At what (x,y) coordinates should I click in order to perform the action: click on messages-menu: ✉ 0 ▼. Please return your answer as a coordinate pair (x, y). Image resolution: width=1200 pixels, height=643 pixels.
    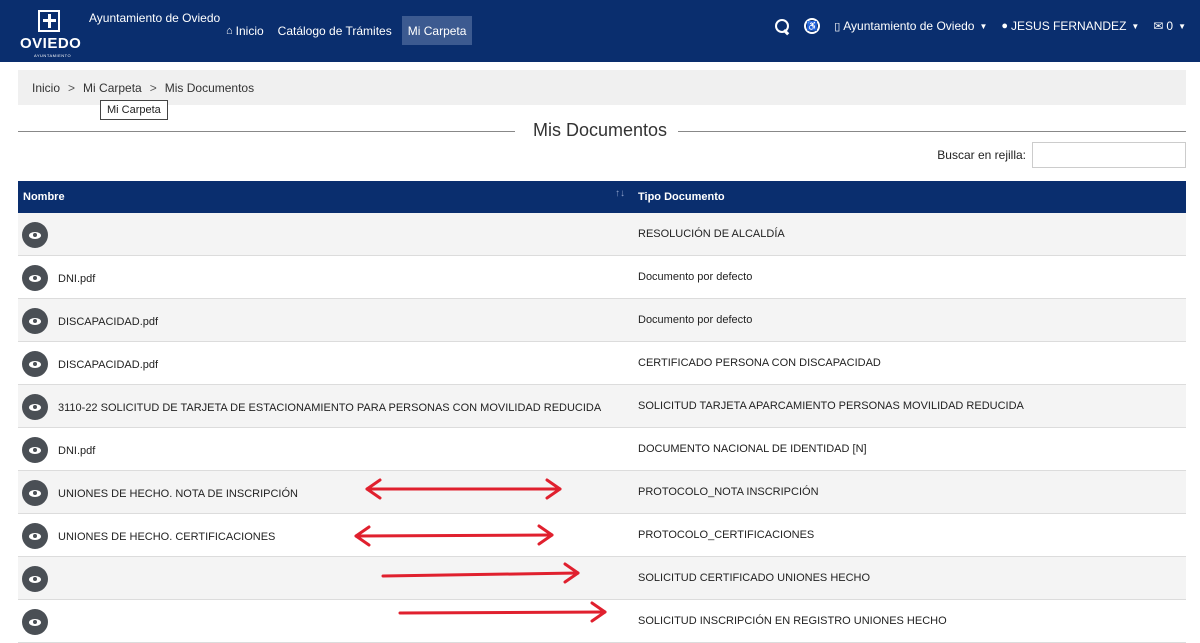
    Looking at the image, I should click on (1169, 26).